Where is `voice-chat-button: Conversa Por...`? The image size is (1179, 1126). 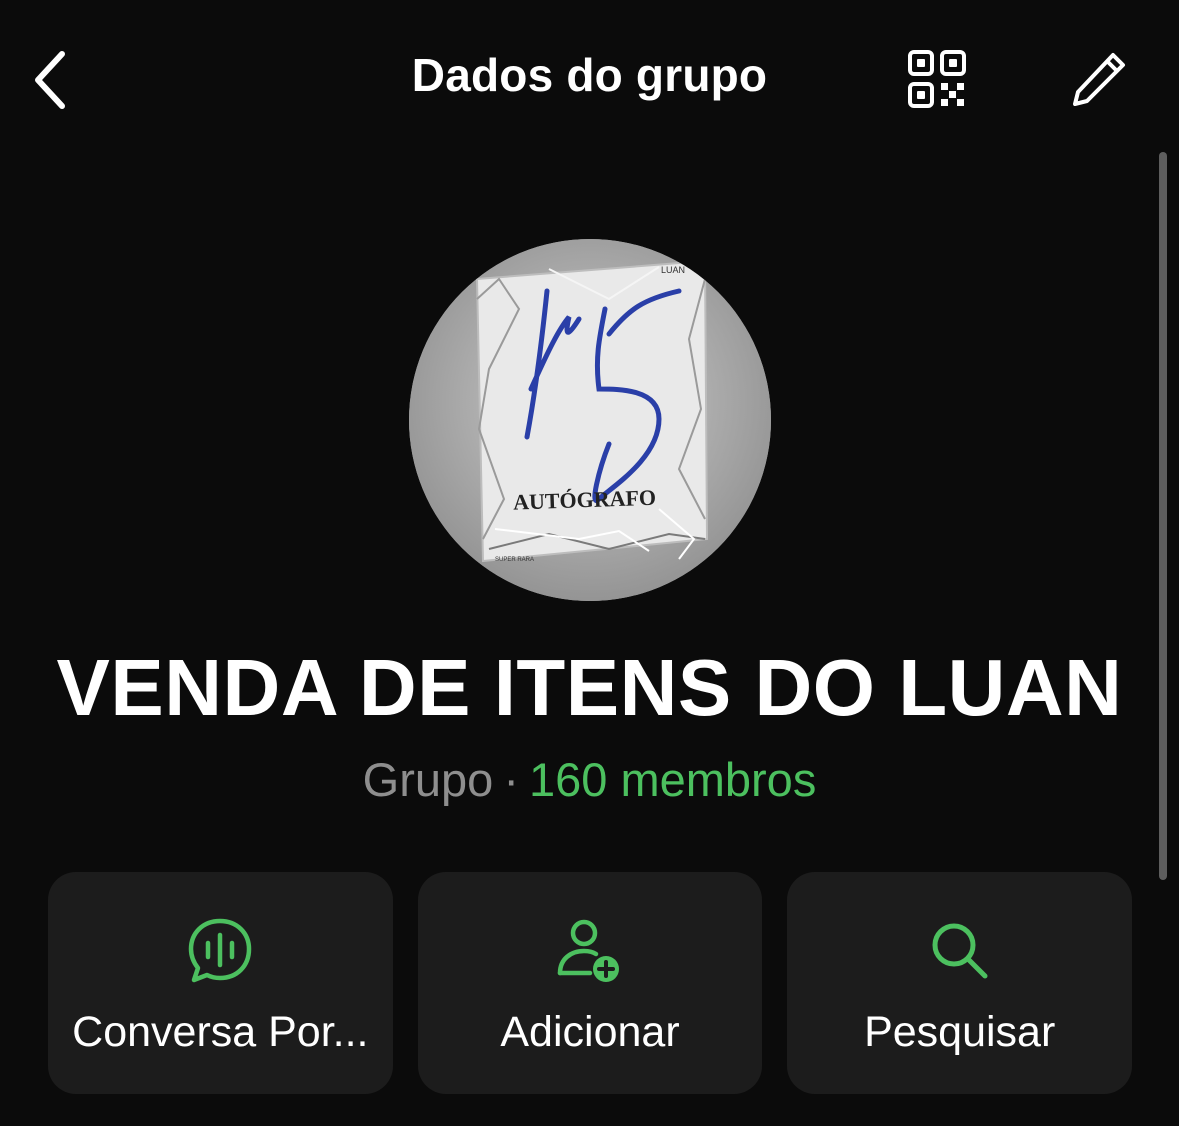 voice-chat-button: Conversa Por... is located at coordinates (220, 983).